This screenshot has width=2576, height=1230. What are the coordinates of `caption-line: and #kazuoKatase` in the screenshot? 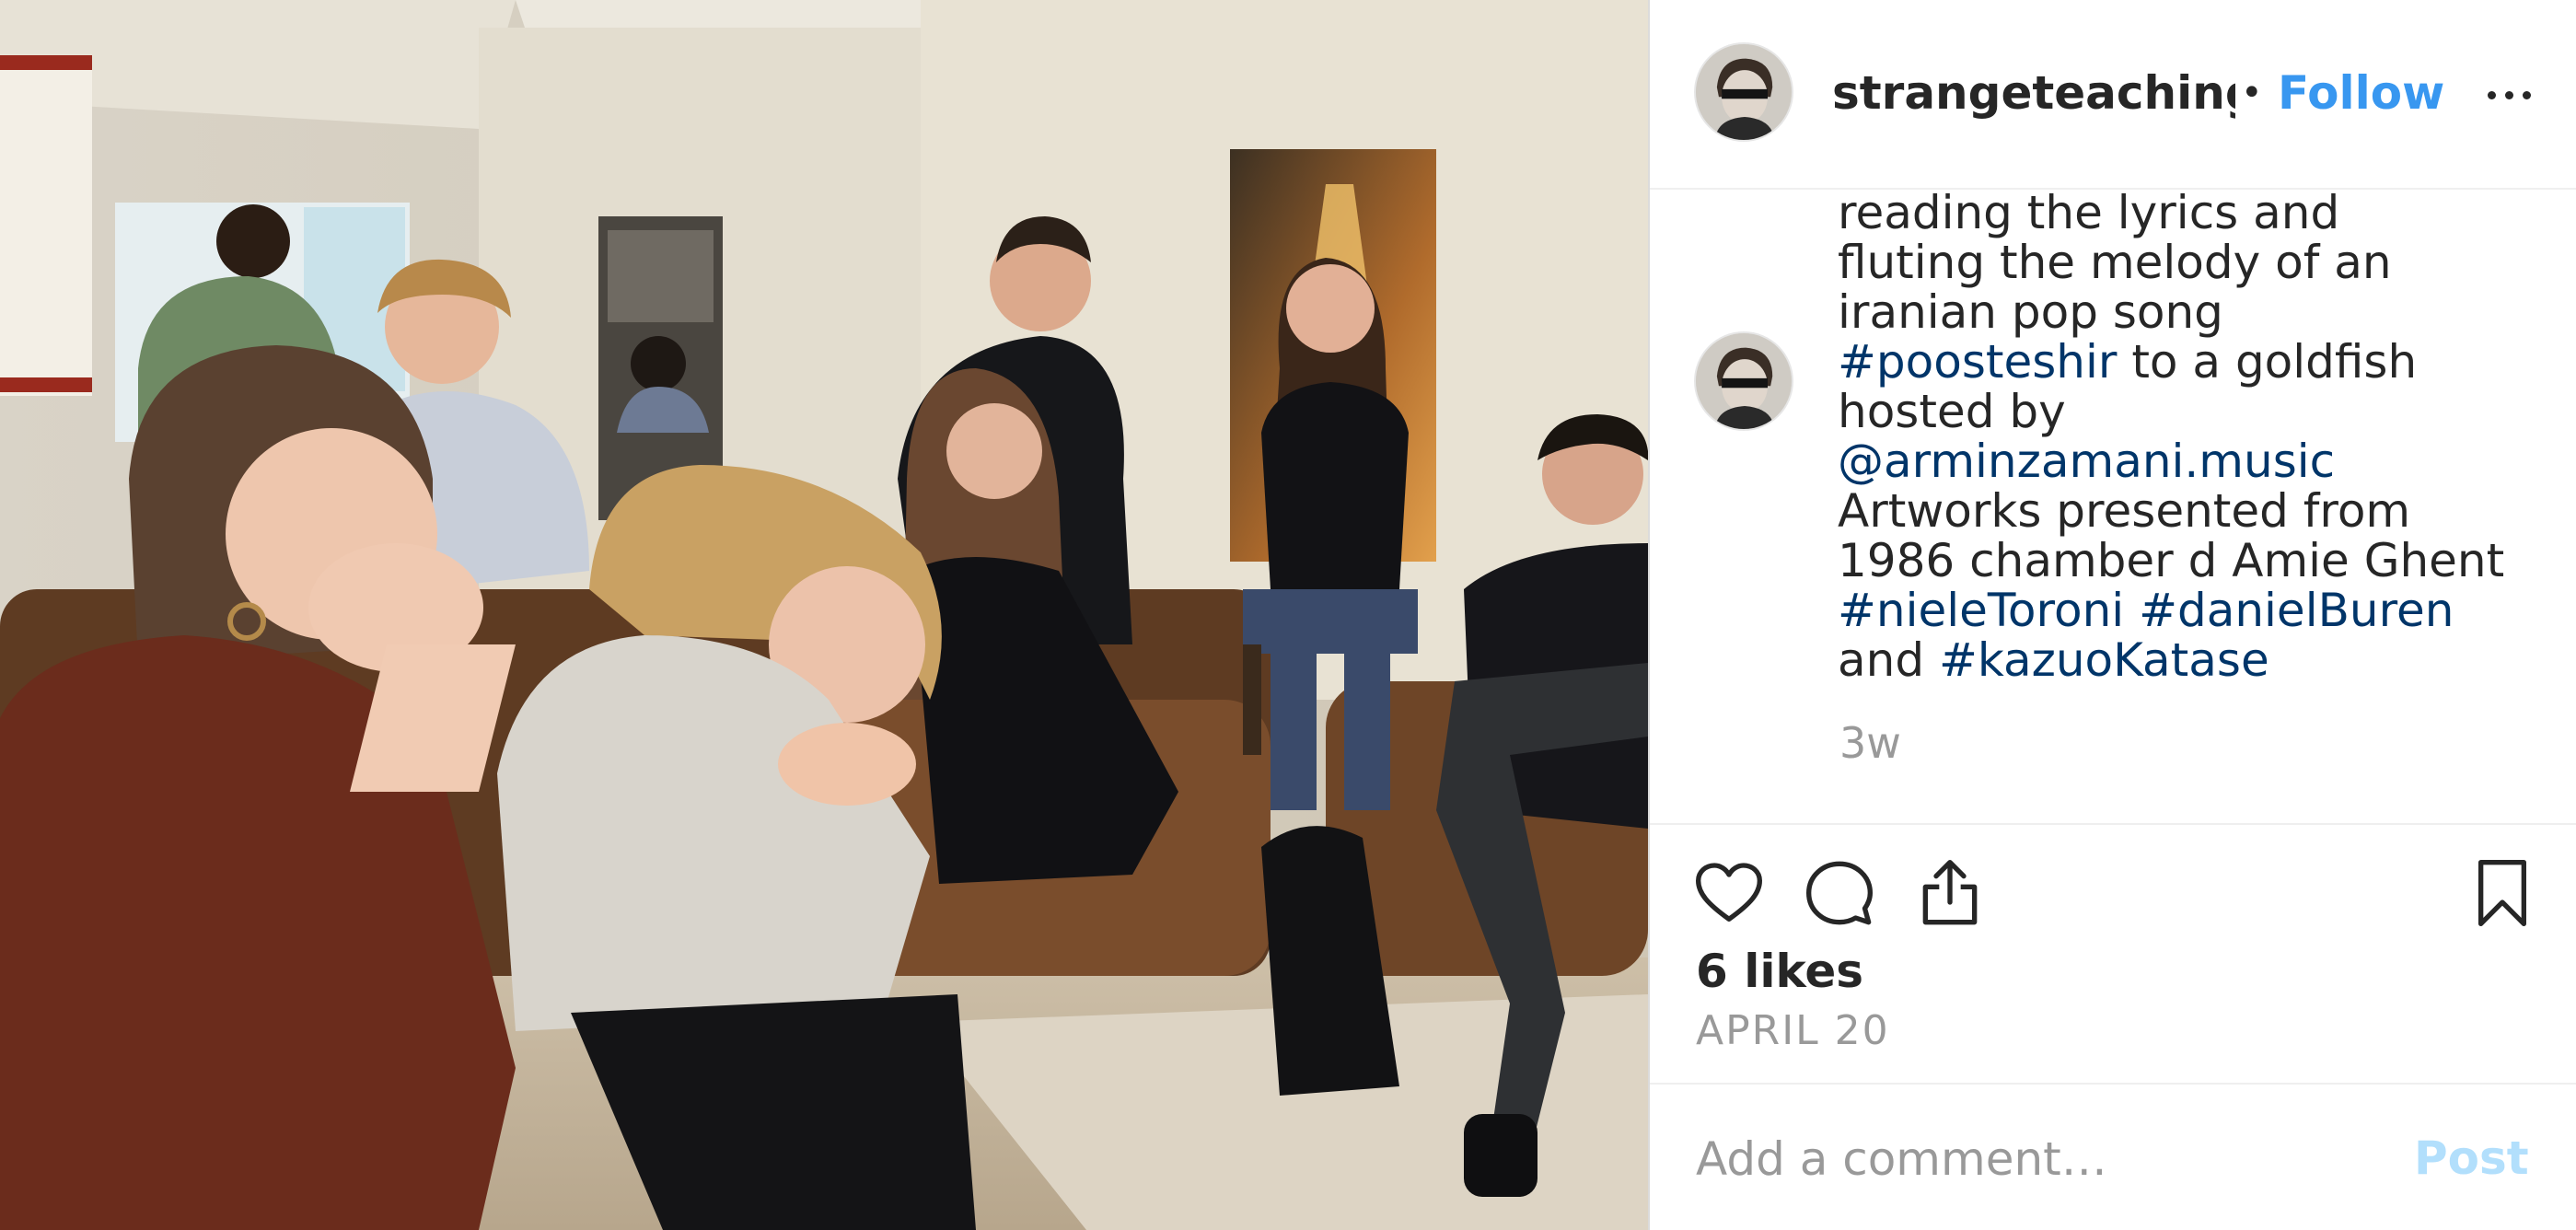 It's located at (2201, 660).